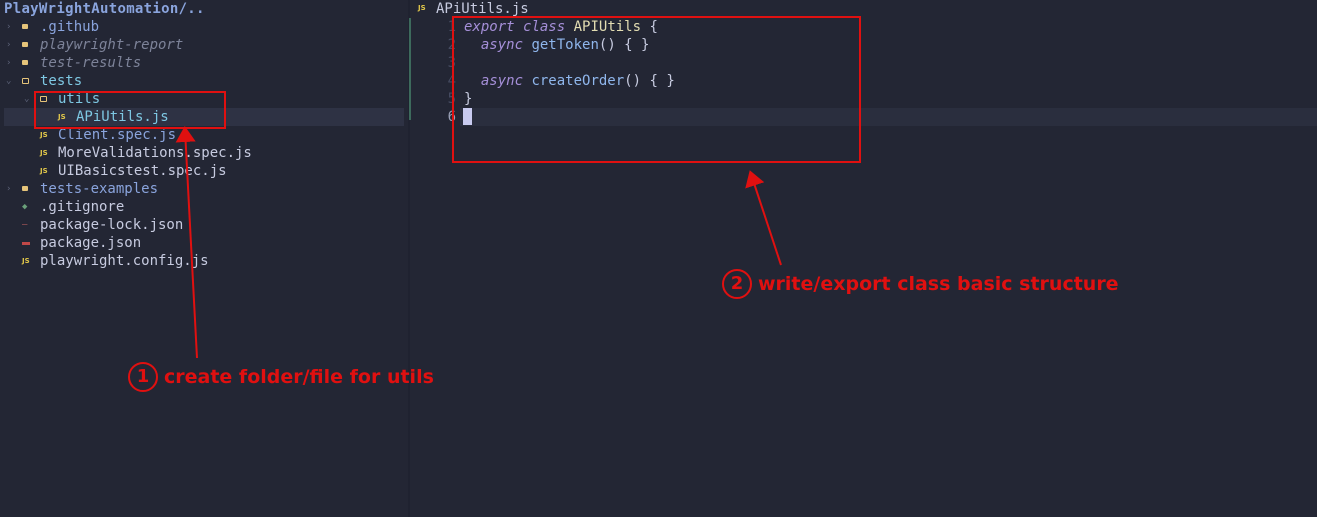  I want to click on annotation-text: write/export class basic structure, so click(938, 284).